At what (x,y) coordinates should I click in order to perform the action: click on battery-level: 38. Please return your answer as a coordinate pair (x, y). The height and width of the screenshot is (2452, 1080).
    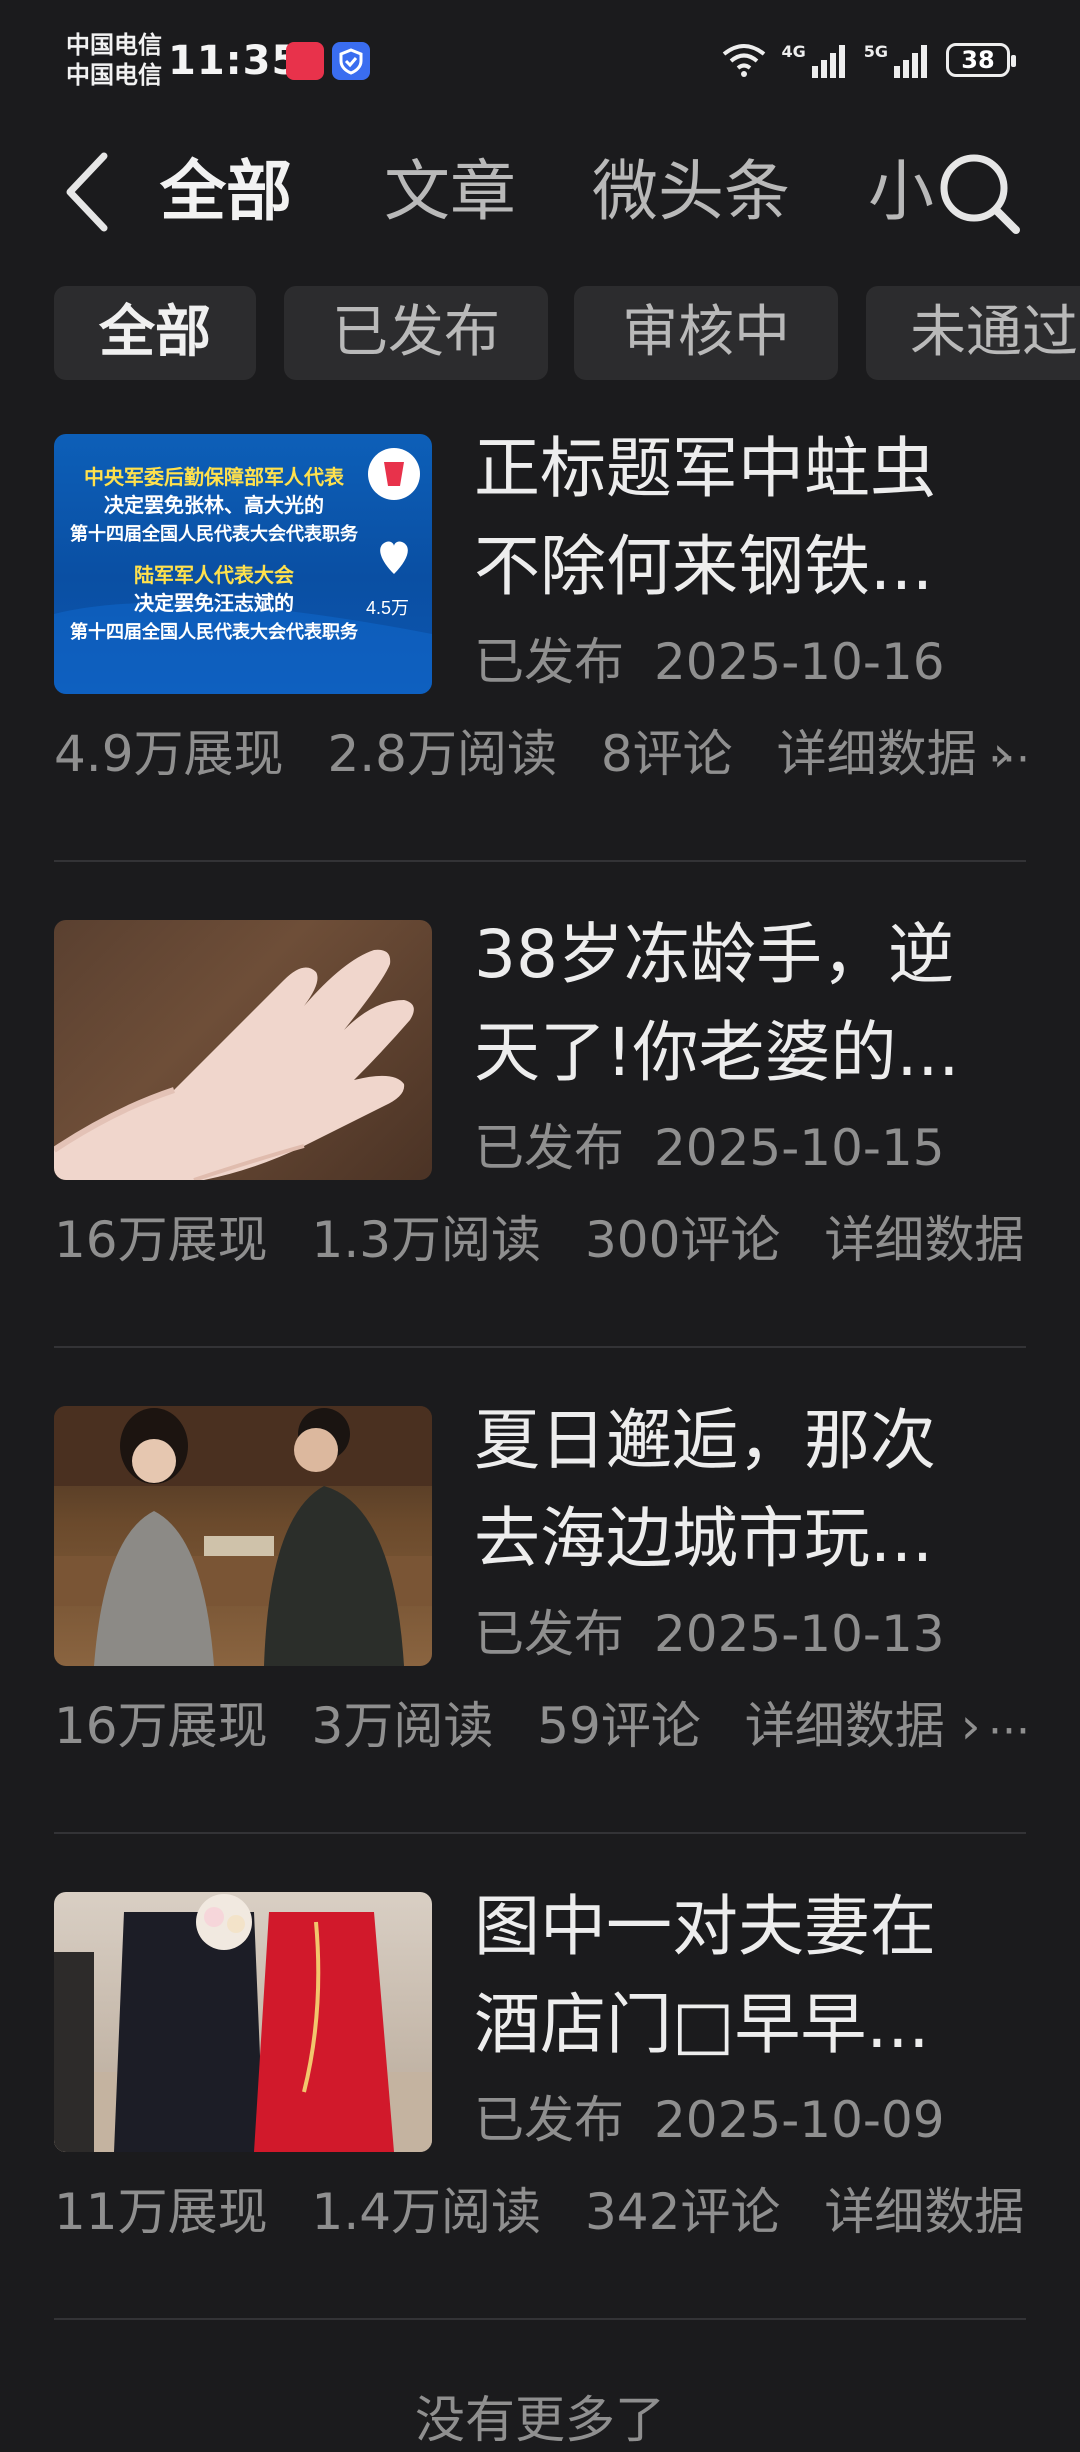
    Looking at the image, I should click on (978, 60).